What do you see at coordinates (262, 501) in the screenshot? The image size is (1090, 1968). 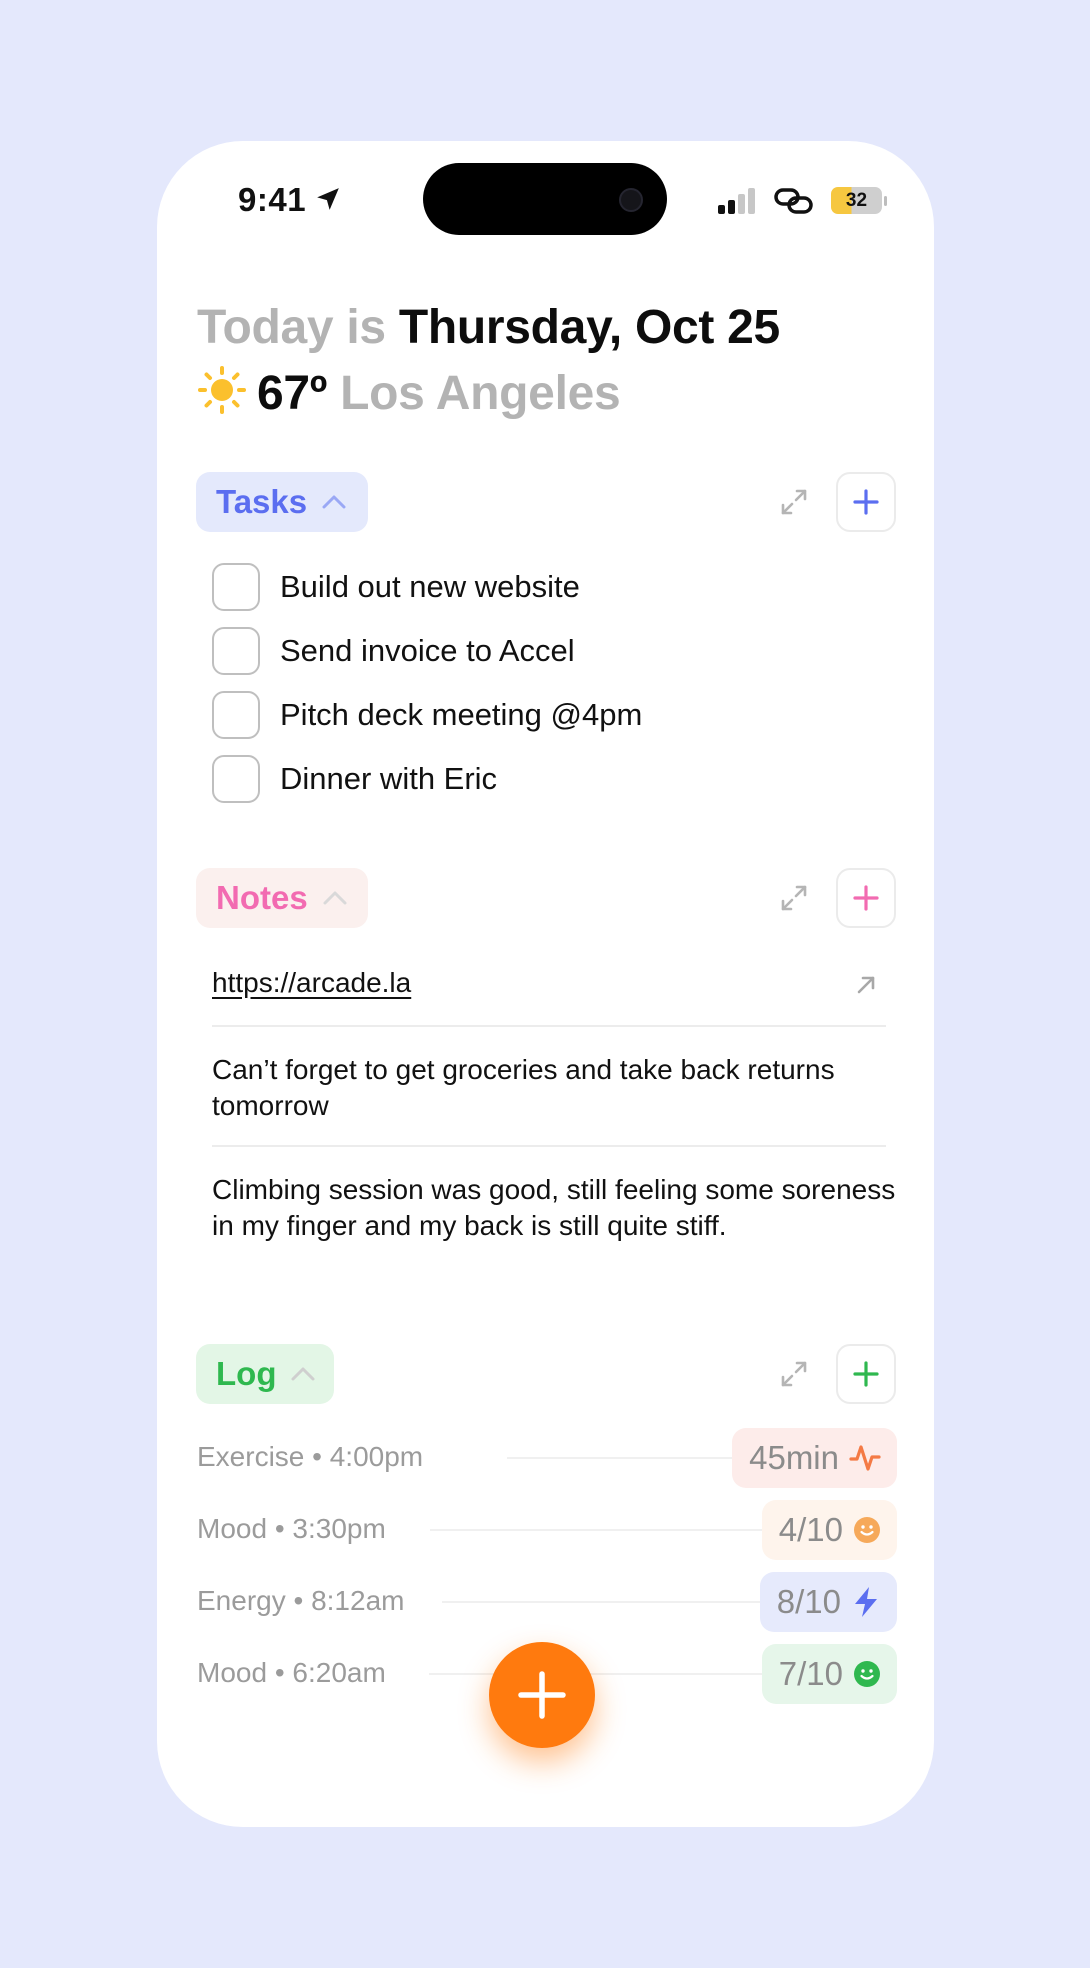 I see `tasks-title: Tasks` at bounding box center [262, 501].